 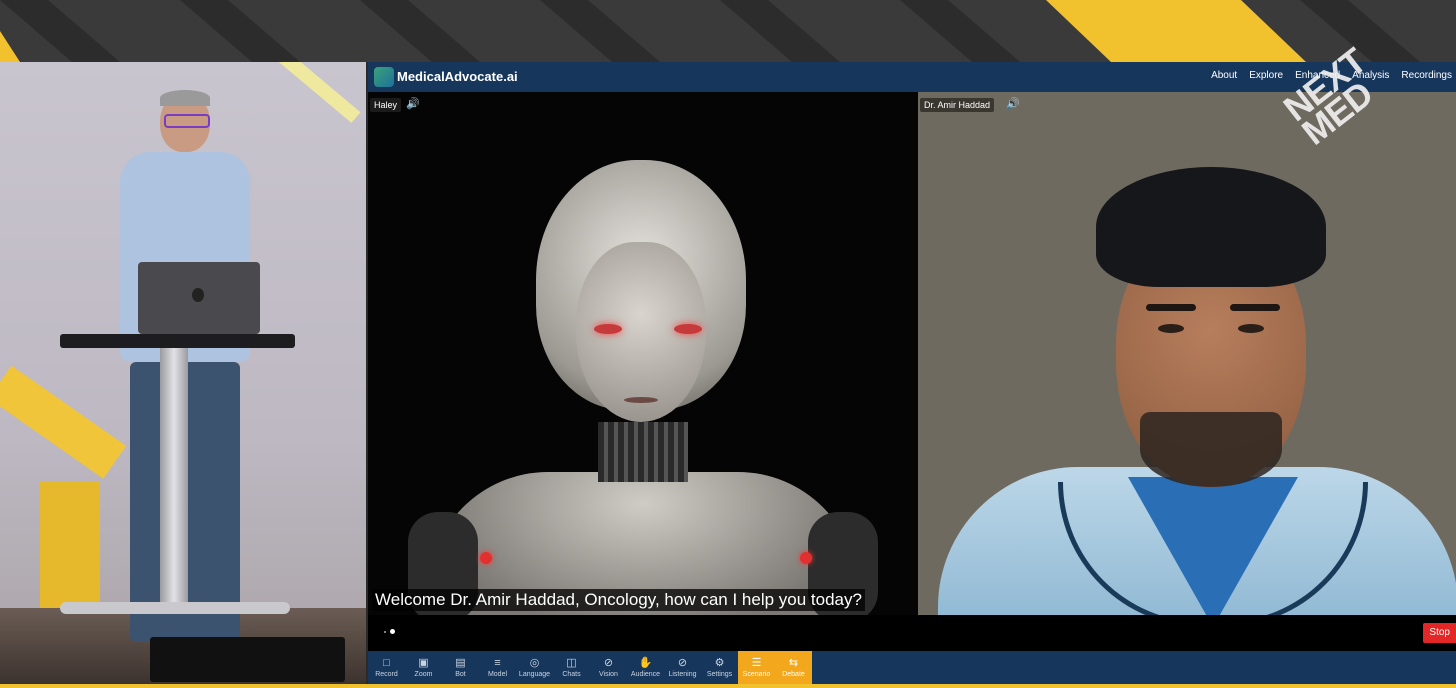 I want to click on sliders-icon: ≡, so click(x=497, y=663).